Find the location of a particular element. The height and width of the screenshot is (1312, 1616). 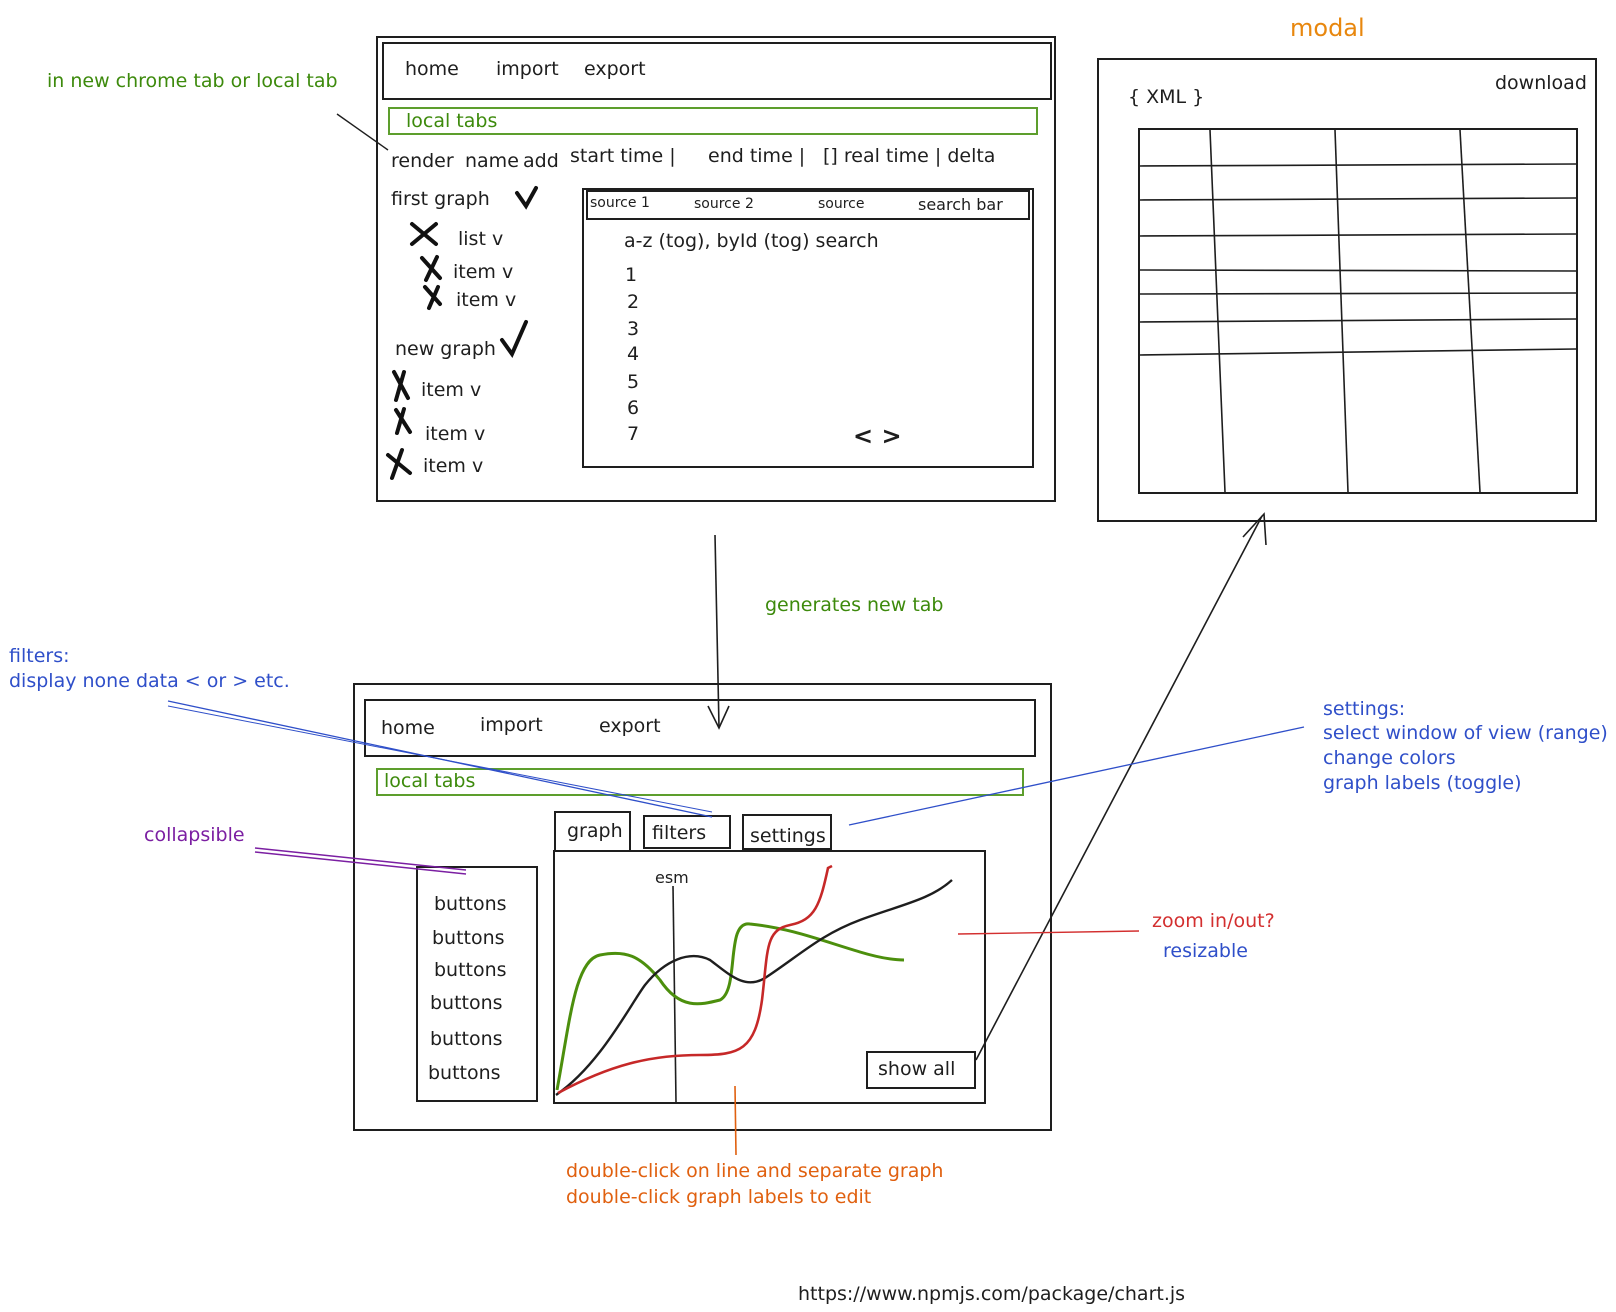

new-tab-connector is located at coordinates (362, 132).